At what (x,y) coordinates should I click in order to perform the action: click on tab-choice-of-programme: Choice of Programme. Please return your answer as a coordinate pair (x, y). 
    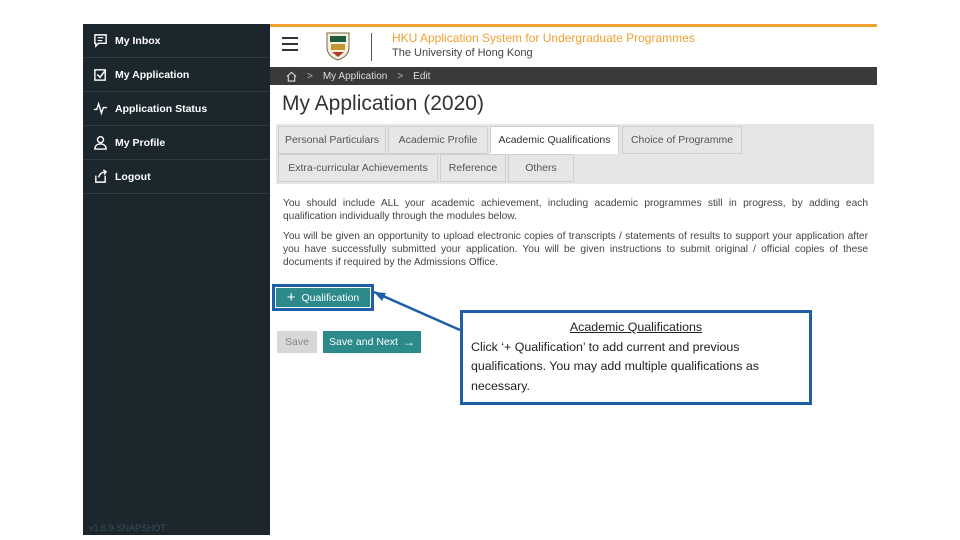
    Looking at the image, I should click on (682, 140).